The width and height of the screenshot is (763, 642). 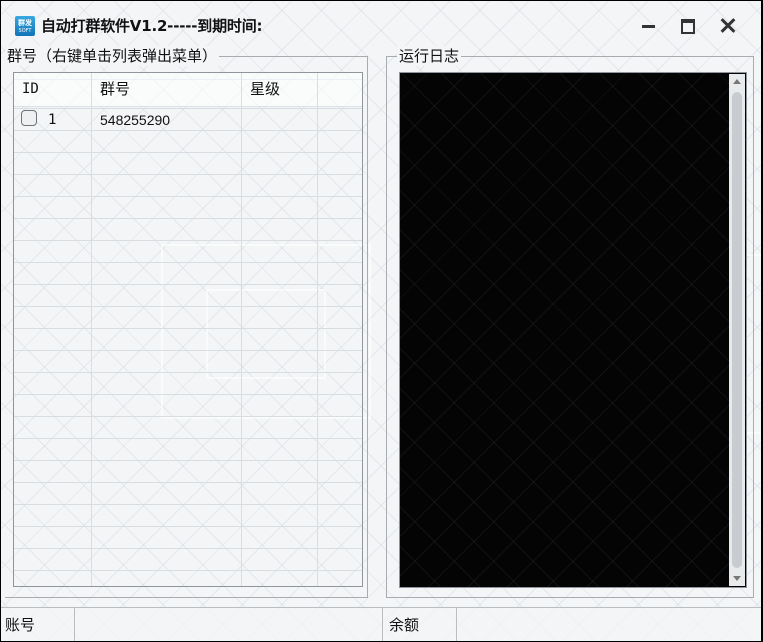 I want to click on app-logo-icon: 群发 SOFT, so click(x=25, y=26).